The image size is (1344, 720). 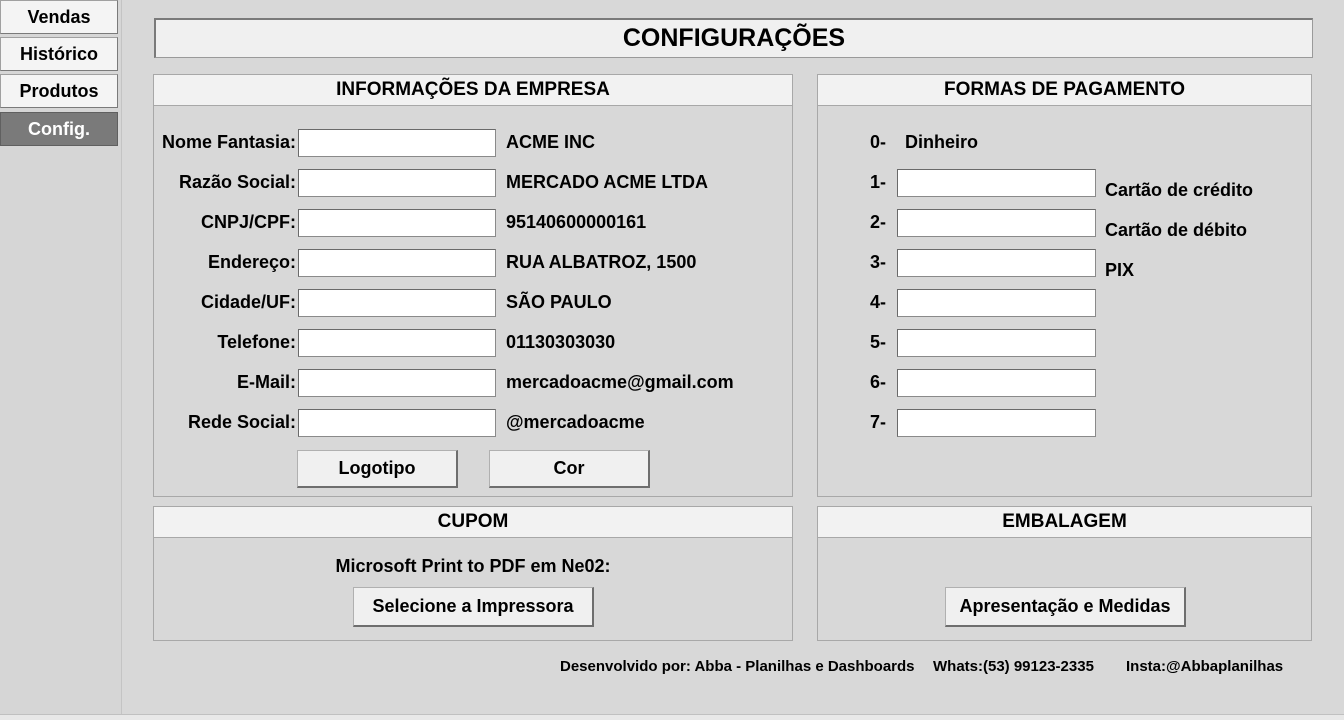 What do you see at coordinates (996, 383) in the screenshot?
I see `payment-6-input` at bounding box center [996, 383].